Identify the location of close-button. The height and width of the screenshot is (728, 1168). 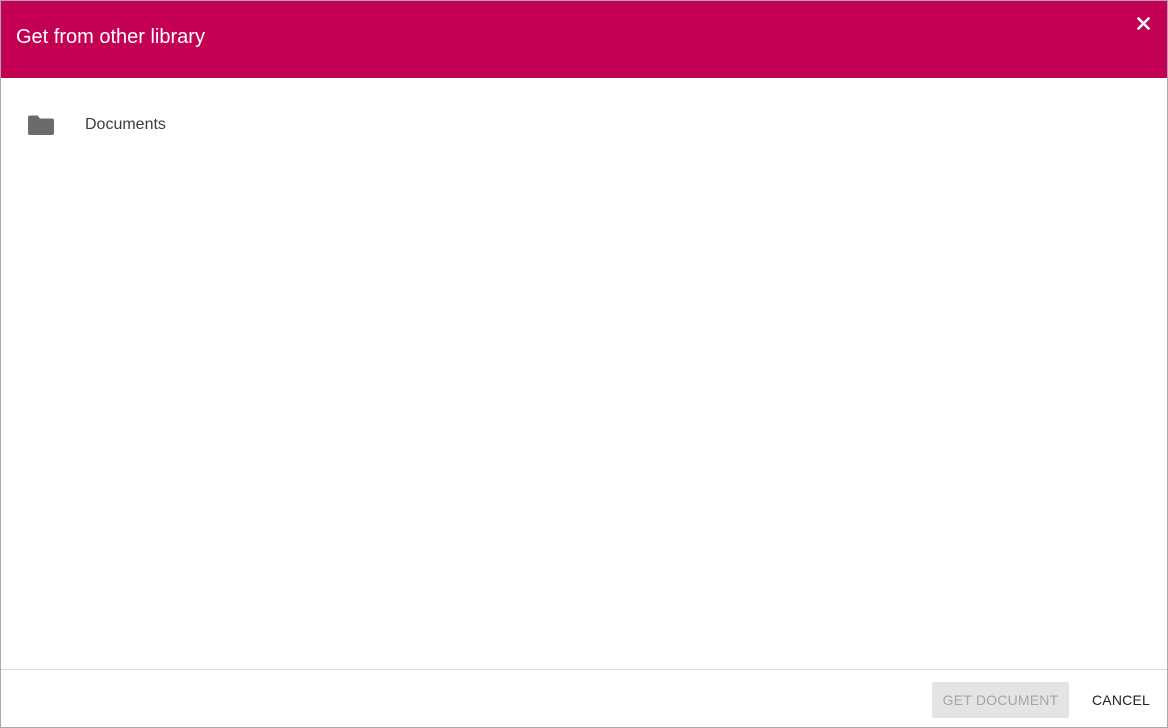
(1143, 23).